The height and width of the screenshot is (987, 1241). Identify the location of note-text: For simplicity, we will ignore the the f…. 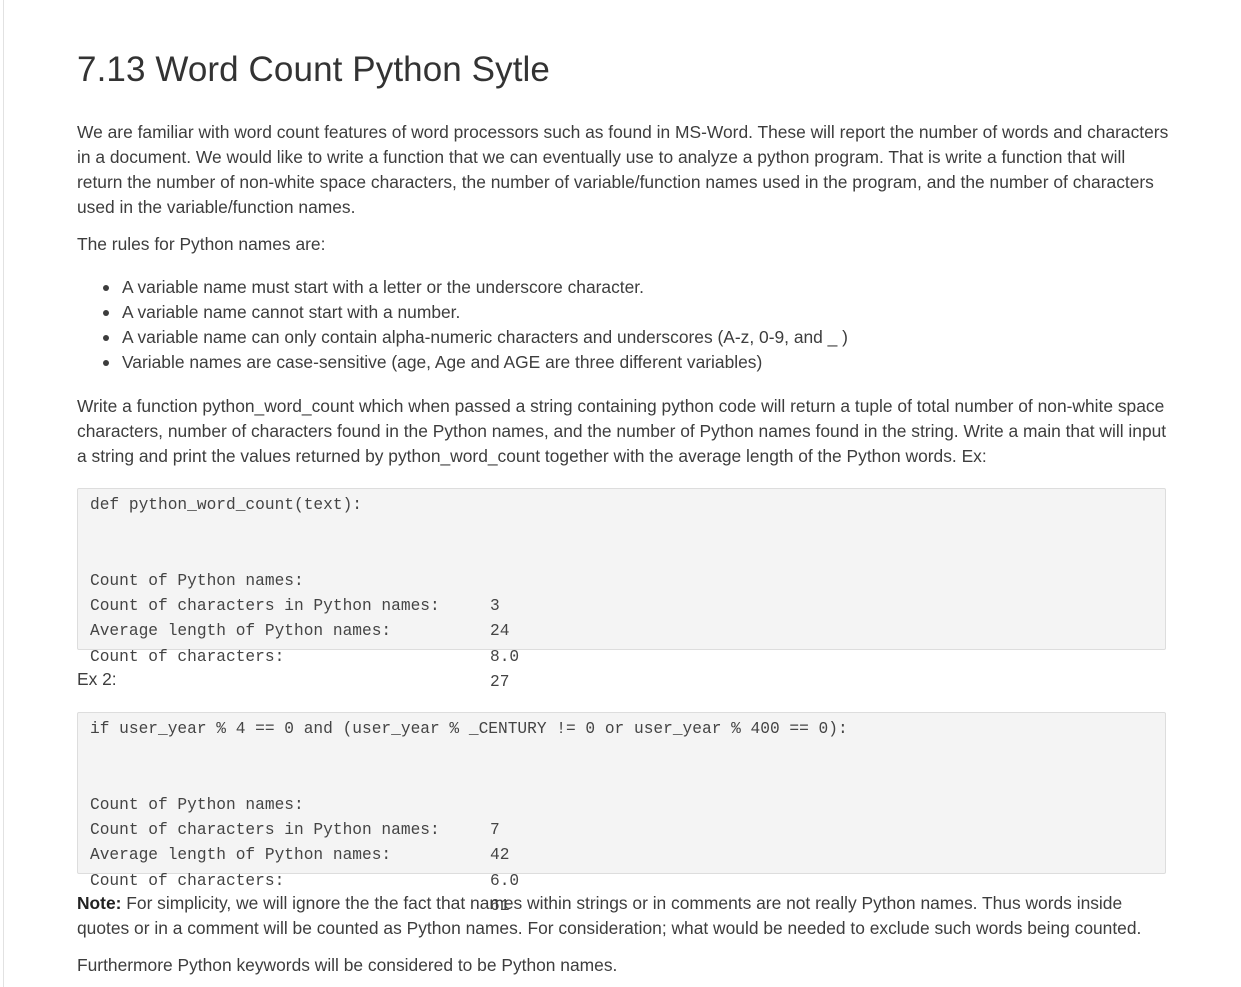
(609, 915).